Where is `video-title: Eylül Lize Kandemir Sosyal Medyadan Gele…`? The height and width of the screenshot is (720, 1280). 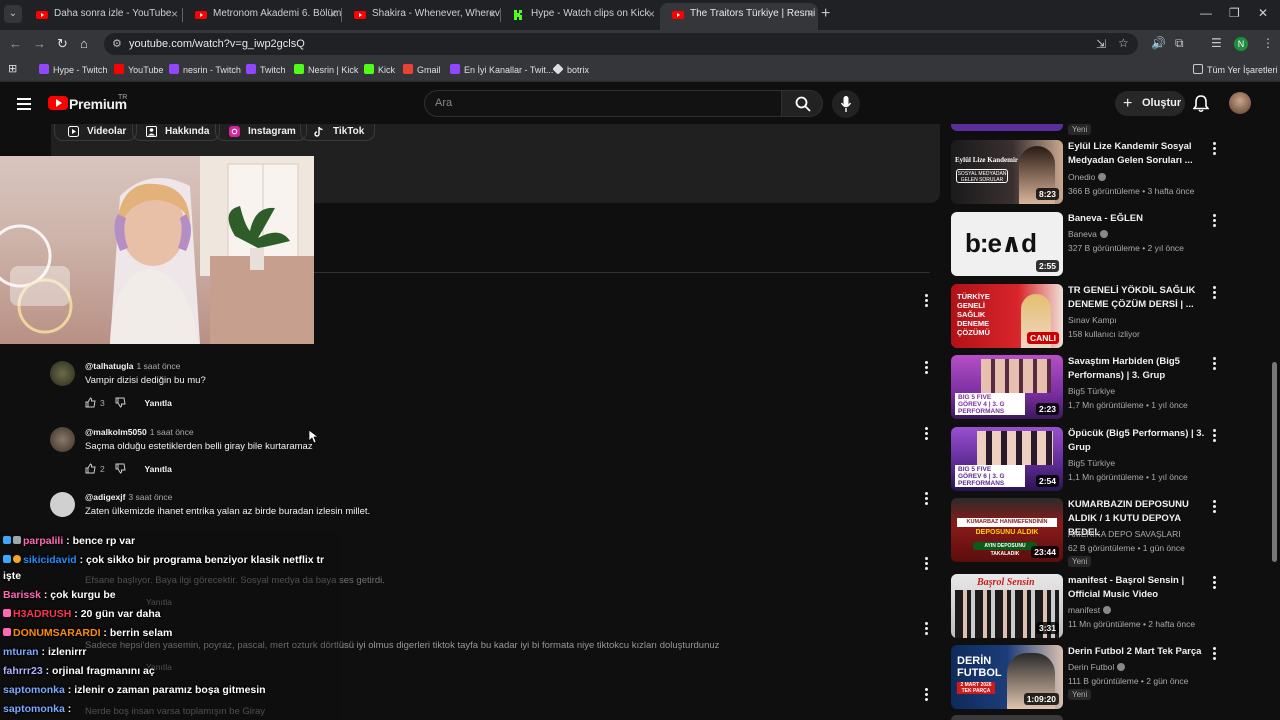 video-title: Eylül Lize Kandemir Sosyal Medyadan Gele… is located at coordinates (1137, 154).